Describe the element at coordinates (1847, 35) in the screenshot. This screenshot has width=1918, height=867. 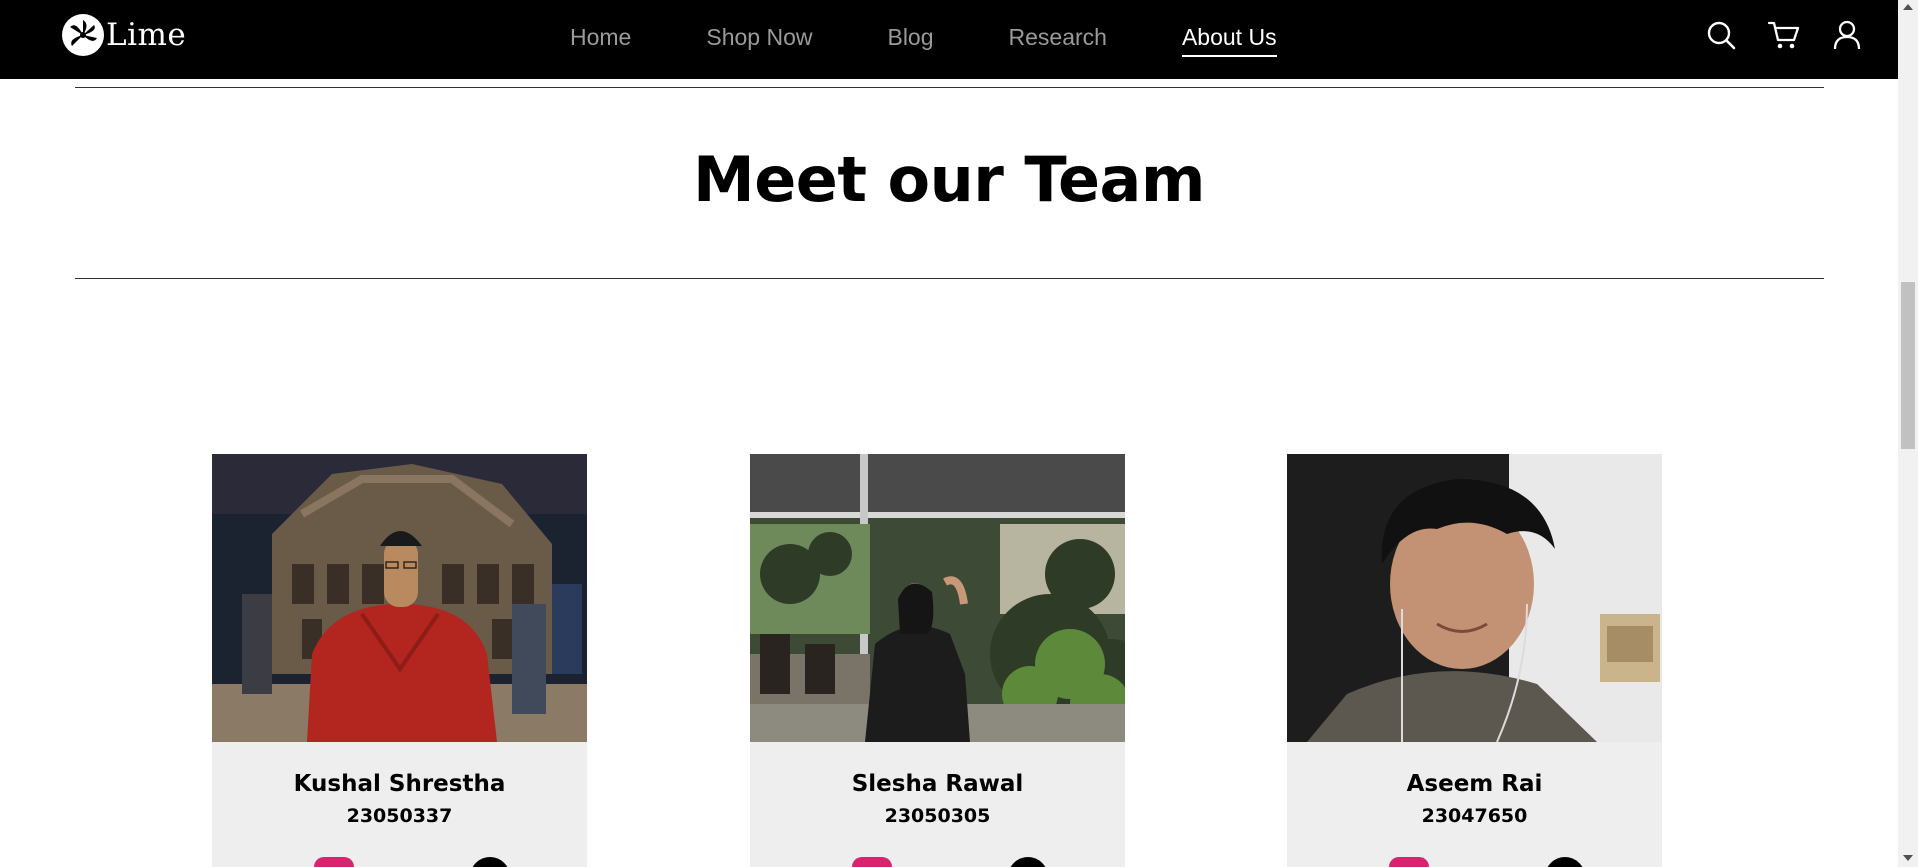
I see `user-icon` at that location.